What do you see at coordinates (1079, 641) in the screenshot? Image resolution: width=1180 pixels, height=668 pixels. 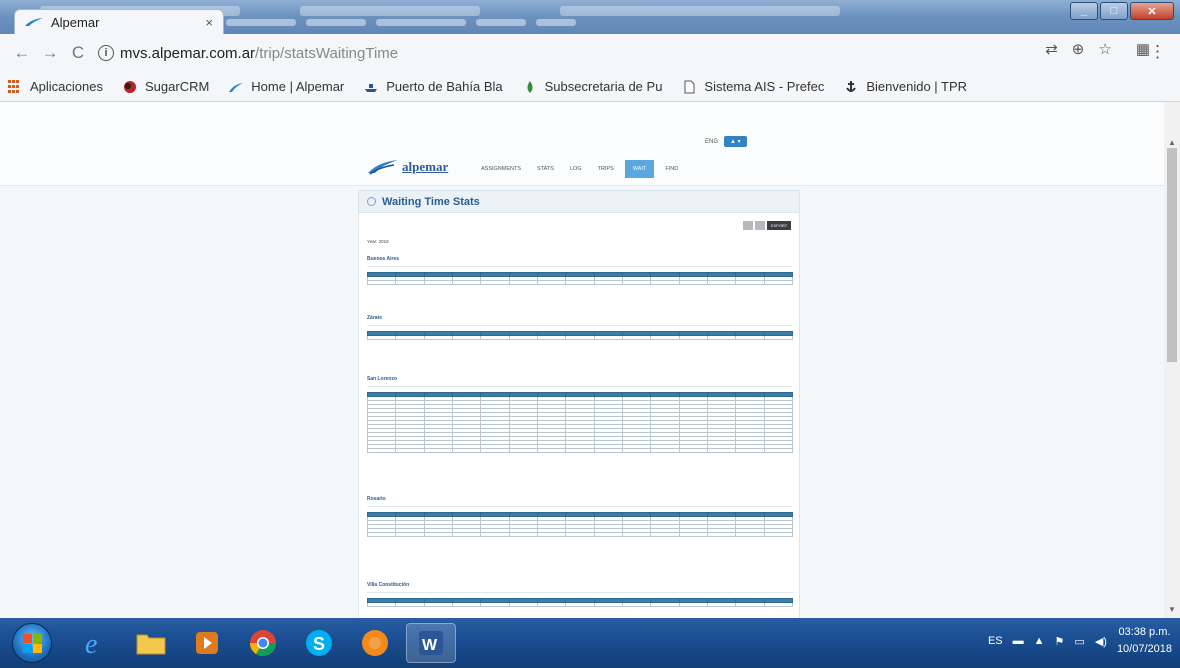 I see `network-icon: ▭` at bounding box center [1079, 641].